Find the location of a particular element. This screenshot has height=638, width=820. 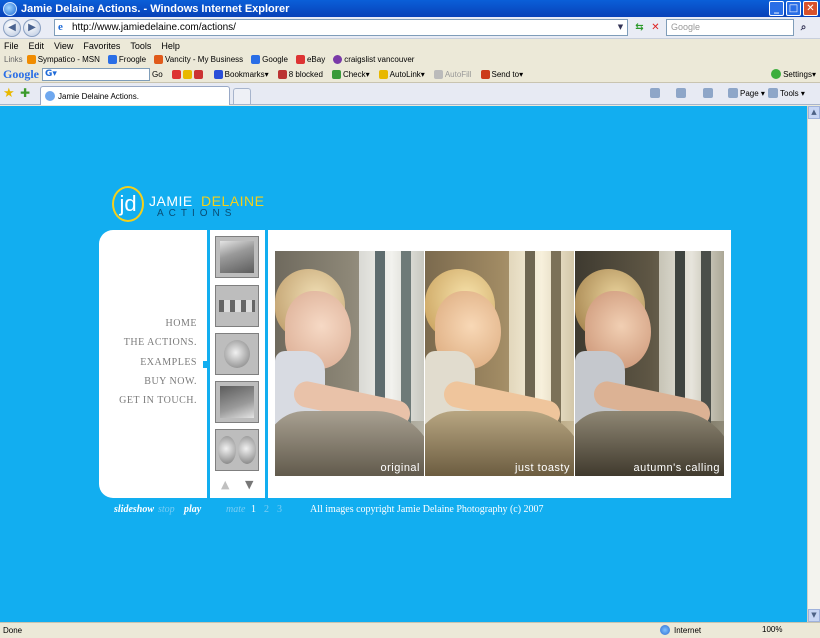

vertical-scrollbar: ▲ ▼ is located at coordinates (813, 364).